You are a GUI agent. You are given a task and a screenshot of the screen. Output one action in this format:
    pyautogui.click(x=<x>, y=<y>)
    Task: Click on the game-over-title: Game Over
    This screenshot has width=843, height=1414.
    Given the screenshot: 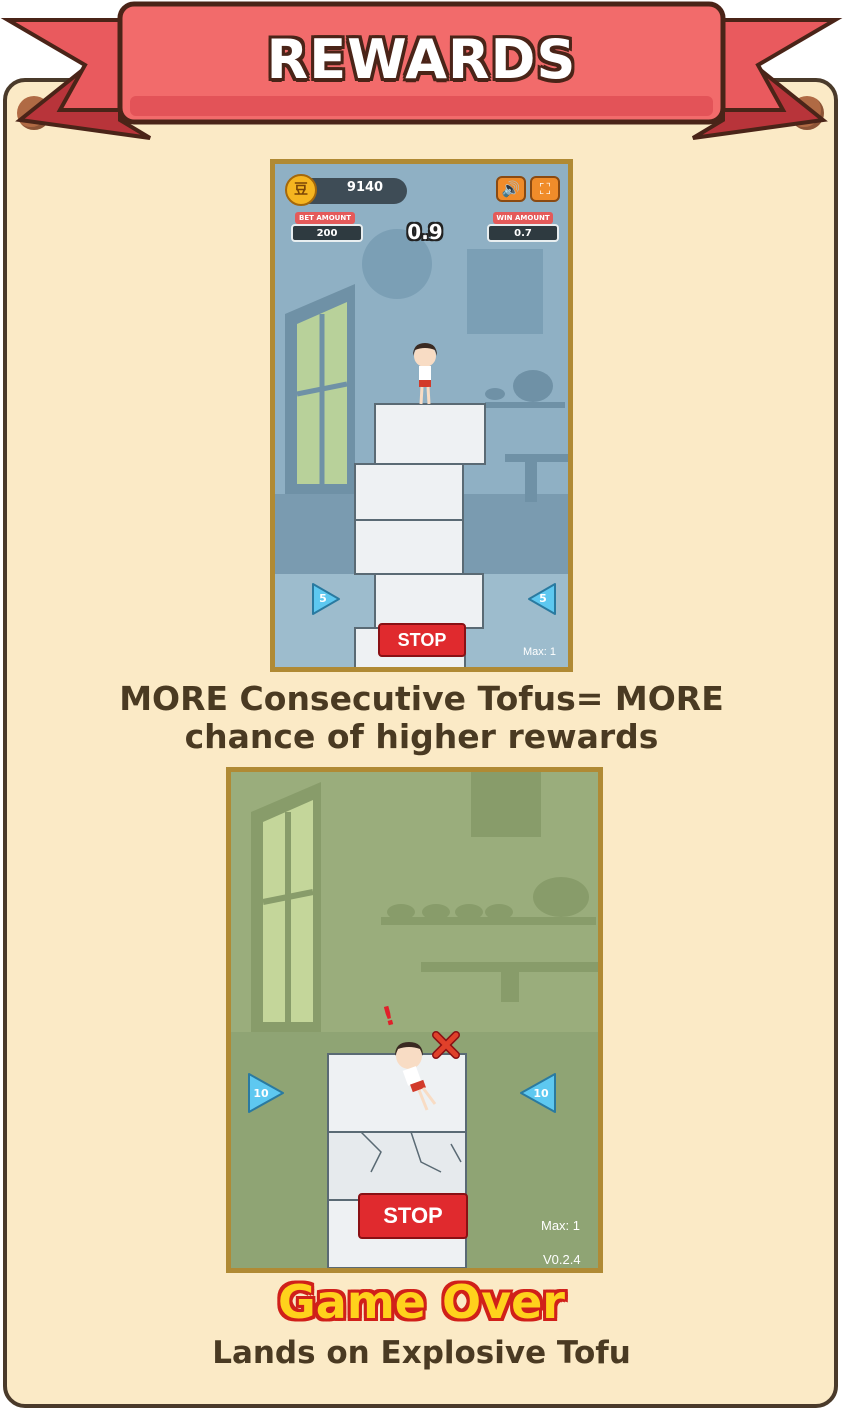 What is the action you would take?
    pyautogui.click(x=421, y=1302)
    